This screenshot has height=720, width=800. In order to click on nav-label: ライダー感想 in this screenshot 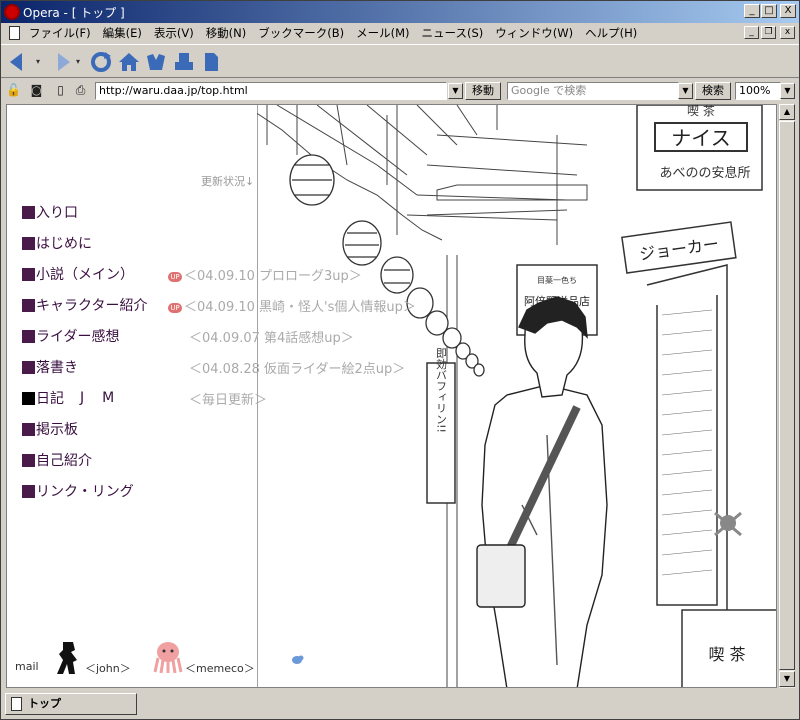, I will do `click(77, 336)`.